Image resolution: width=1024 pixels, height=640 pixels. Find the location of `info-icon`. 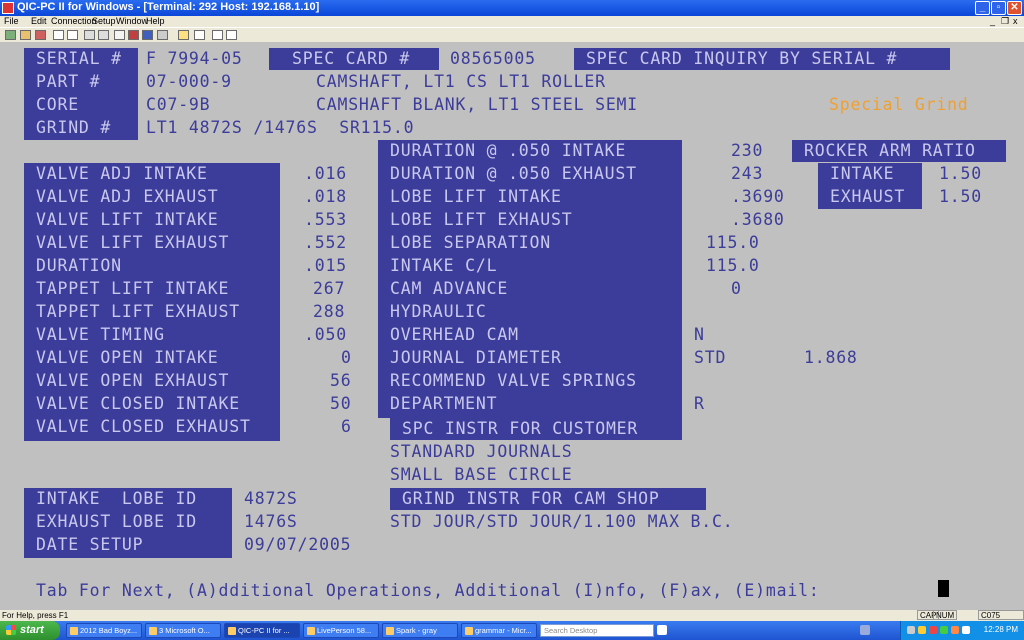

info-icon is located at coordinates (183, 35).